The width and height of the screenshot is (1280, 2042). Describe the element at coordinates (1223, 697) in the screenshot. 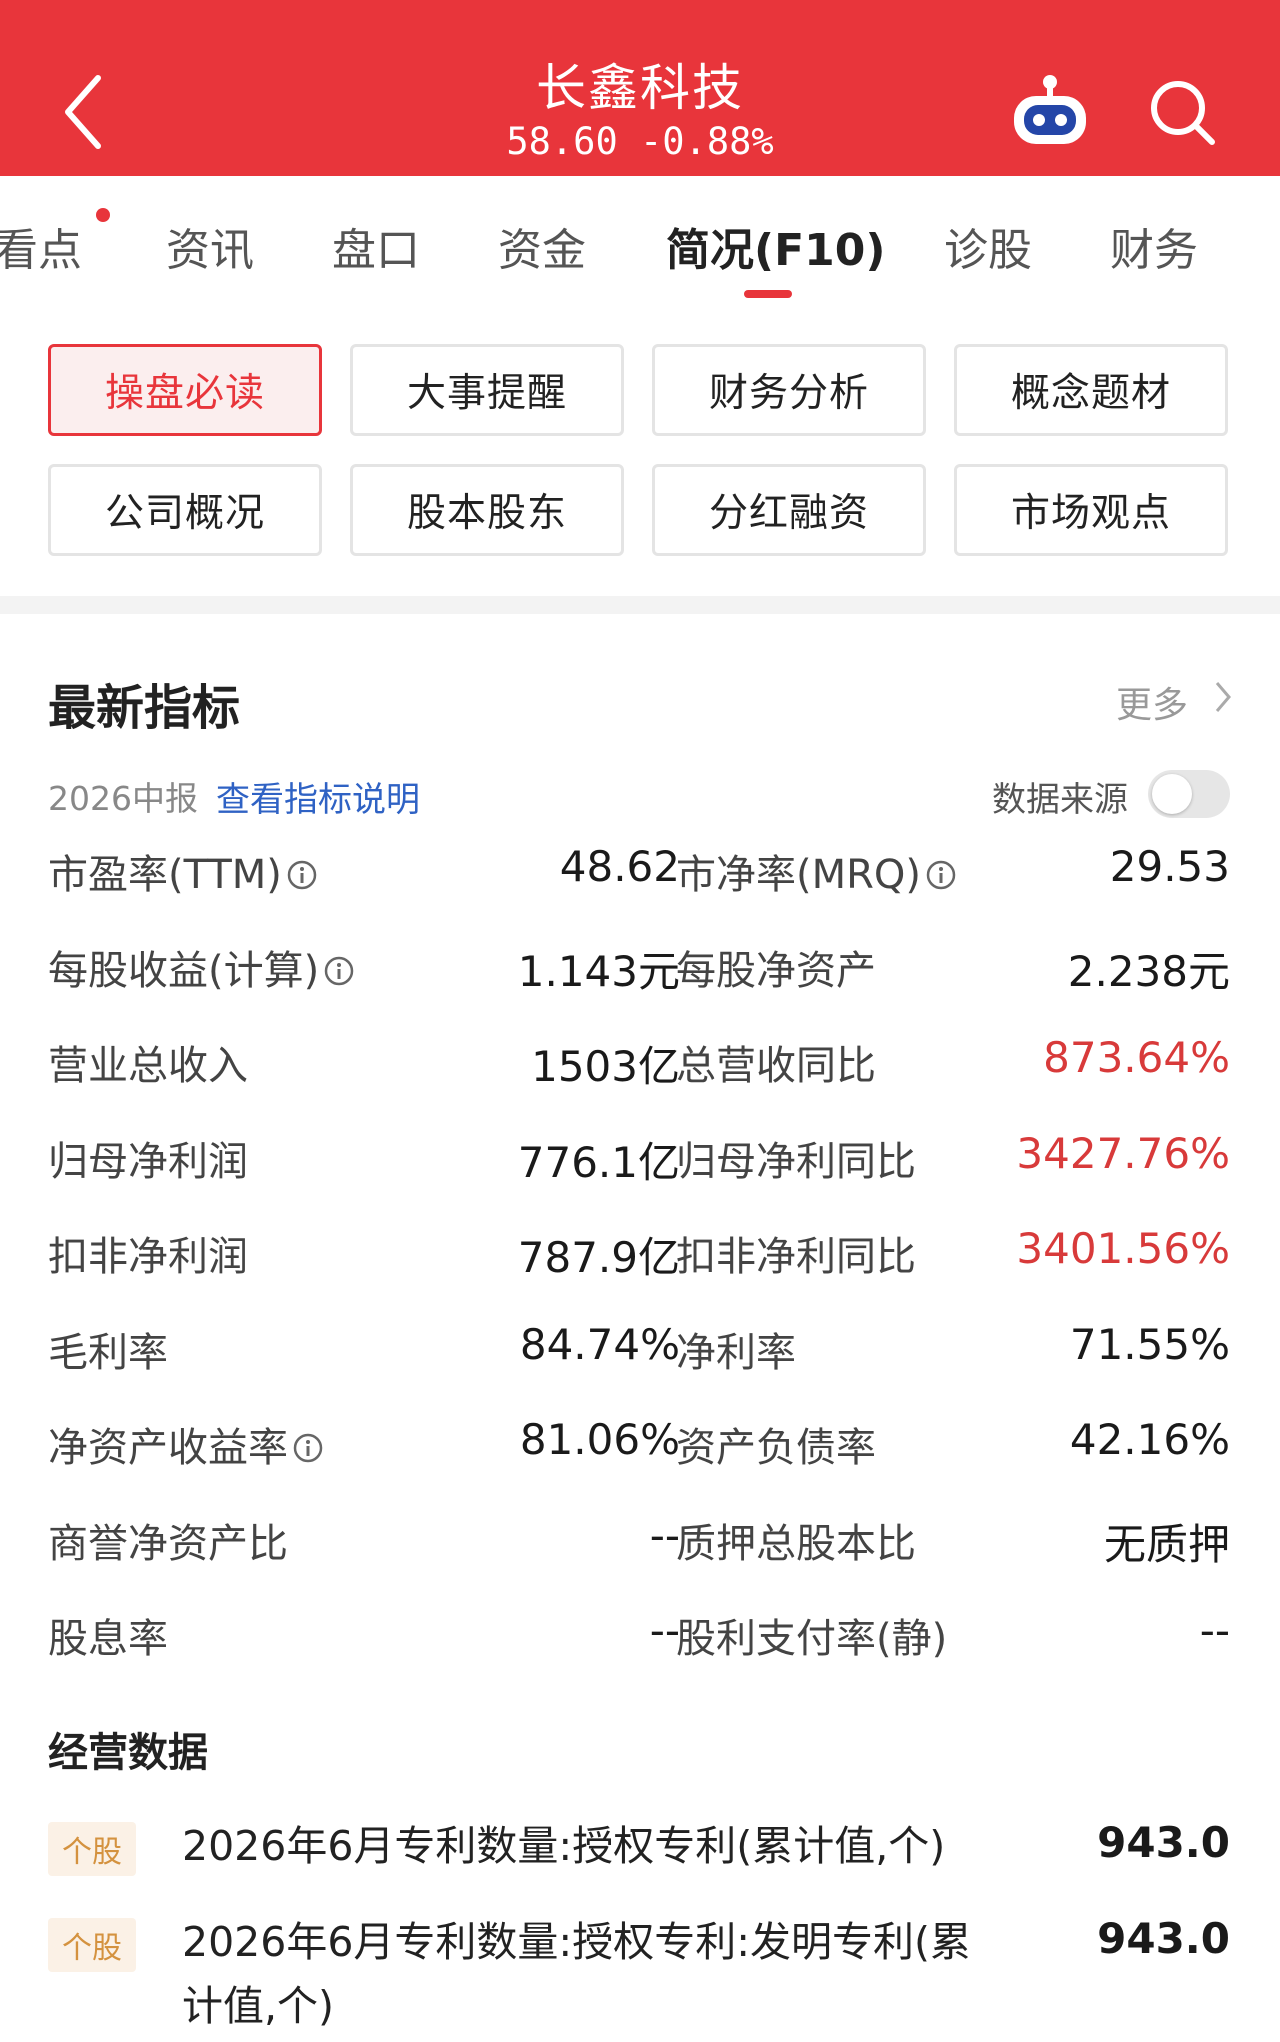

I see `chevron-right-icon` at that location.